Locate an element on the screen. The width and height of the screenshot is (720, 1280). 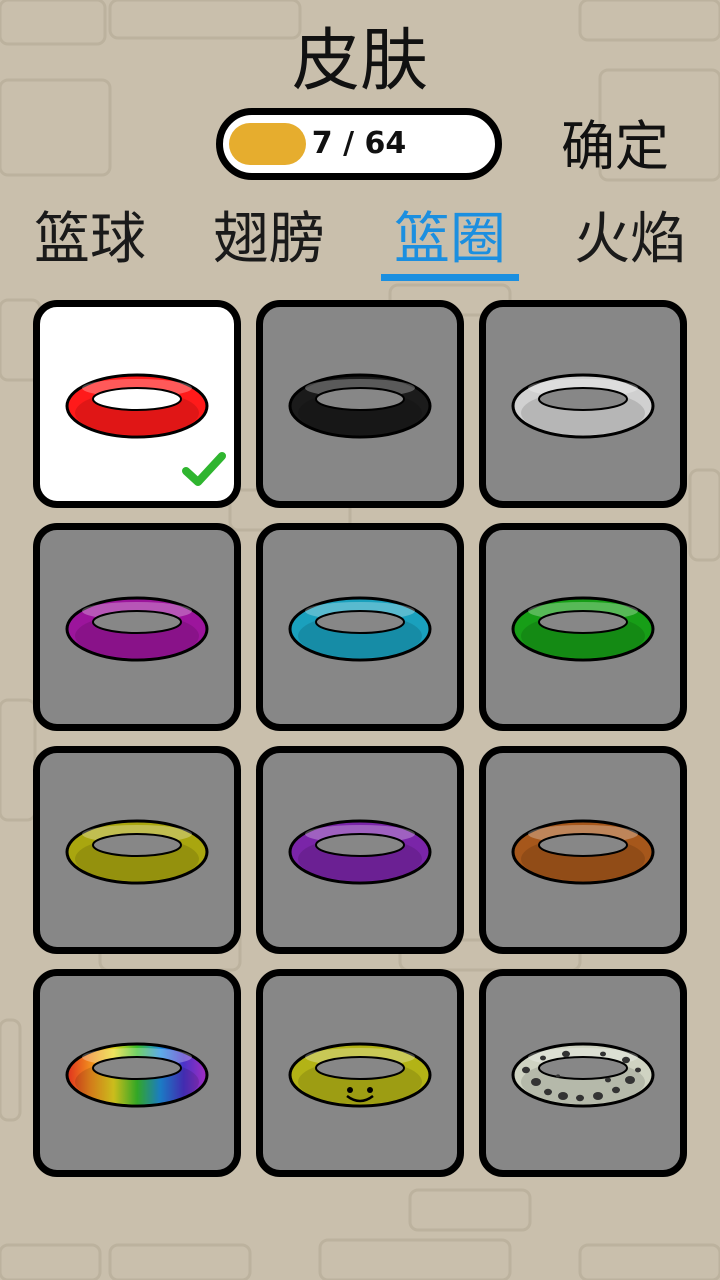
skin-item-magenta is located at coordinates (137, 627).